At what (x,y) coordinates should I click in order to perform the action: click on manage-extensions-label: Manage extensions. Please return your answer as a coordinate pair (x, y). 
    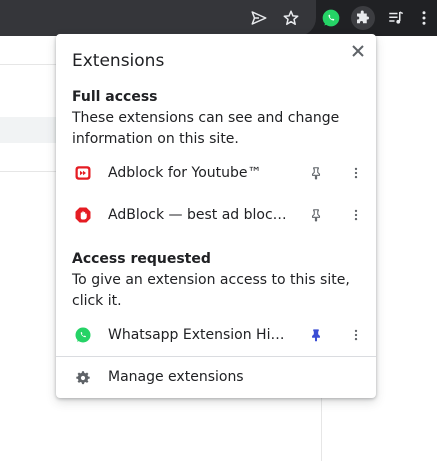
    Looking at the image, I should click on (176, 377).